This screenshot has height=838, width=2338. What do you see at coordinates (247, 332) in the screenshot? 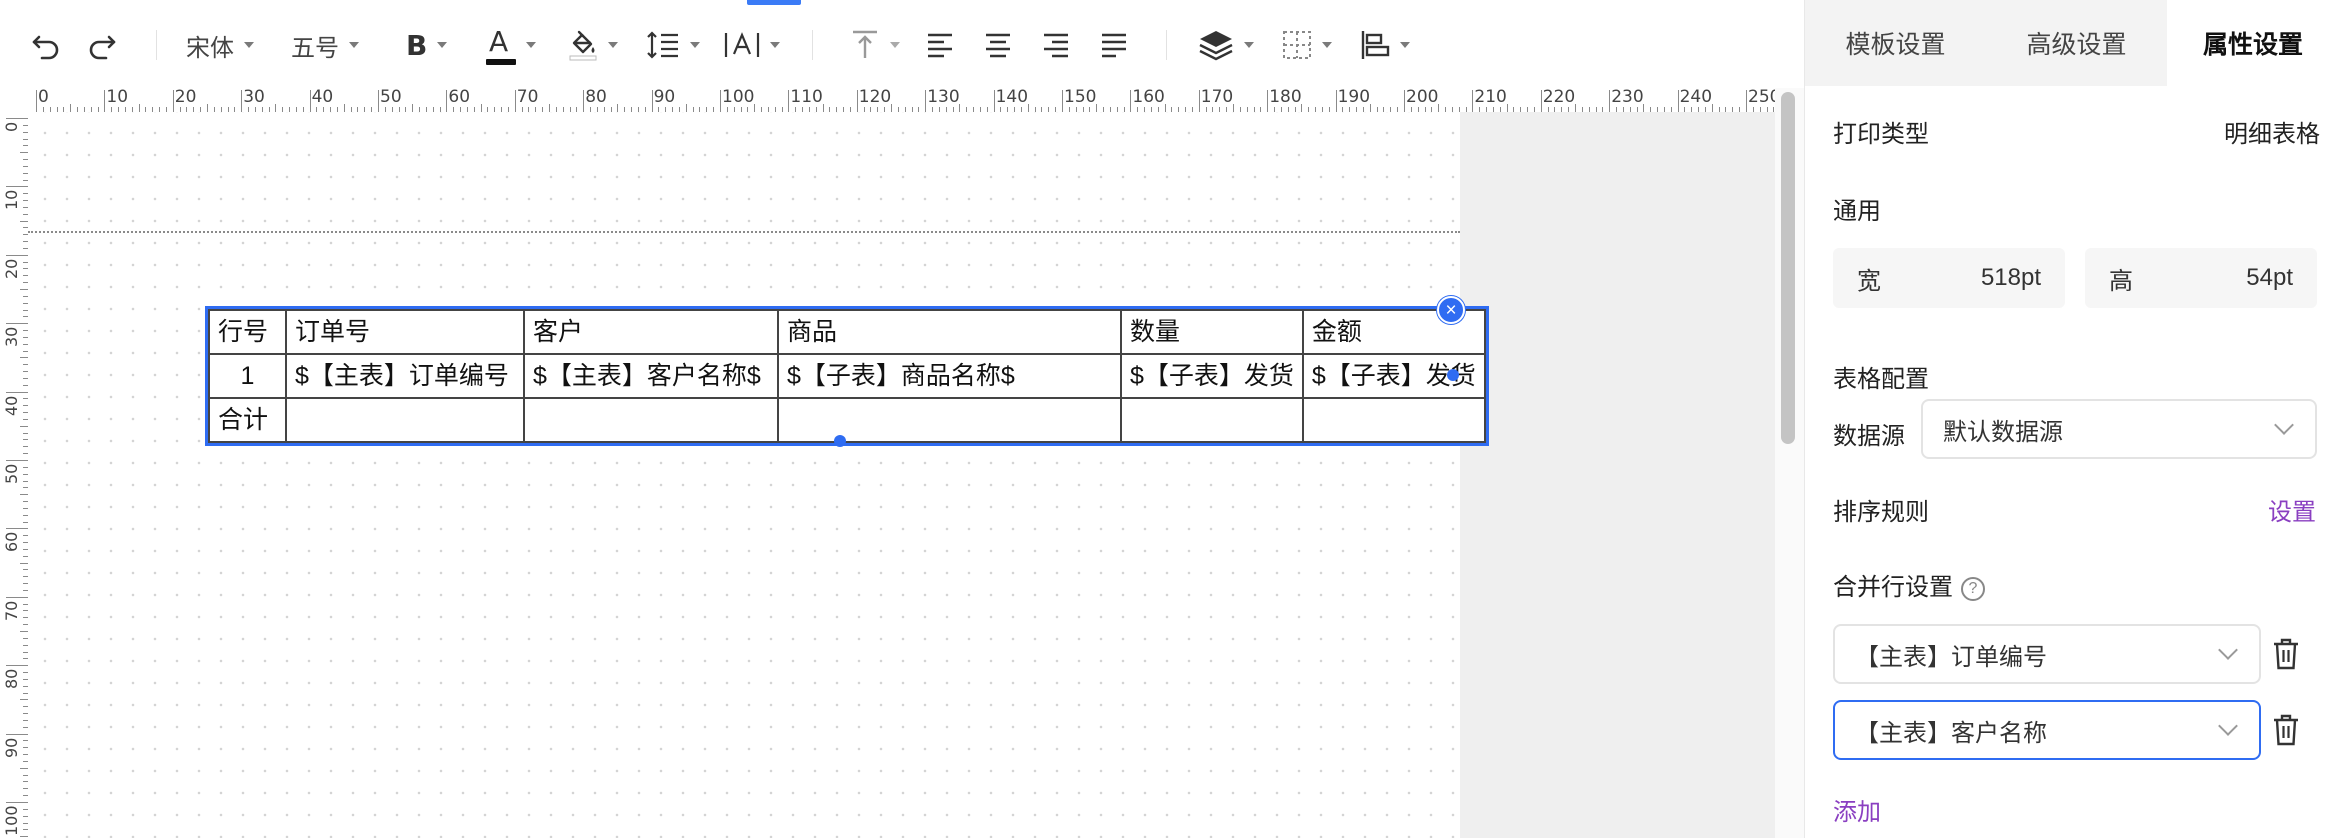
I see `table-cell: 行号` at bounding box center [247, 332].